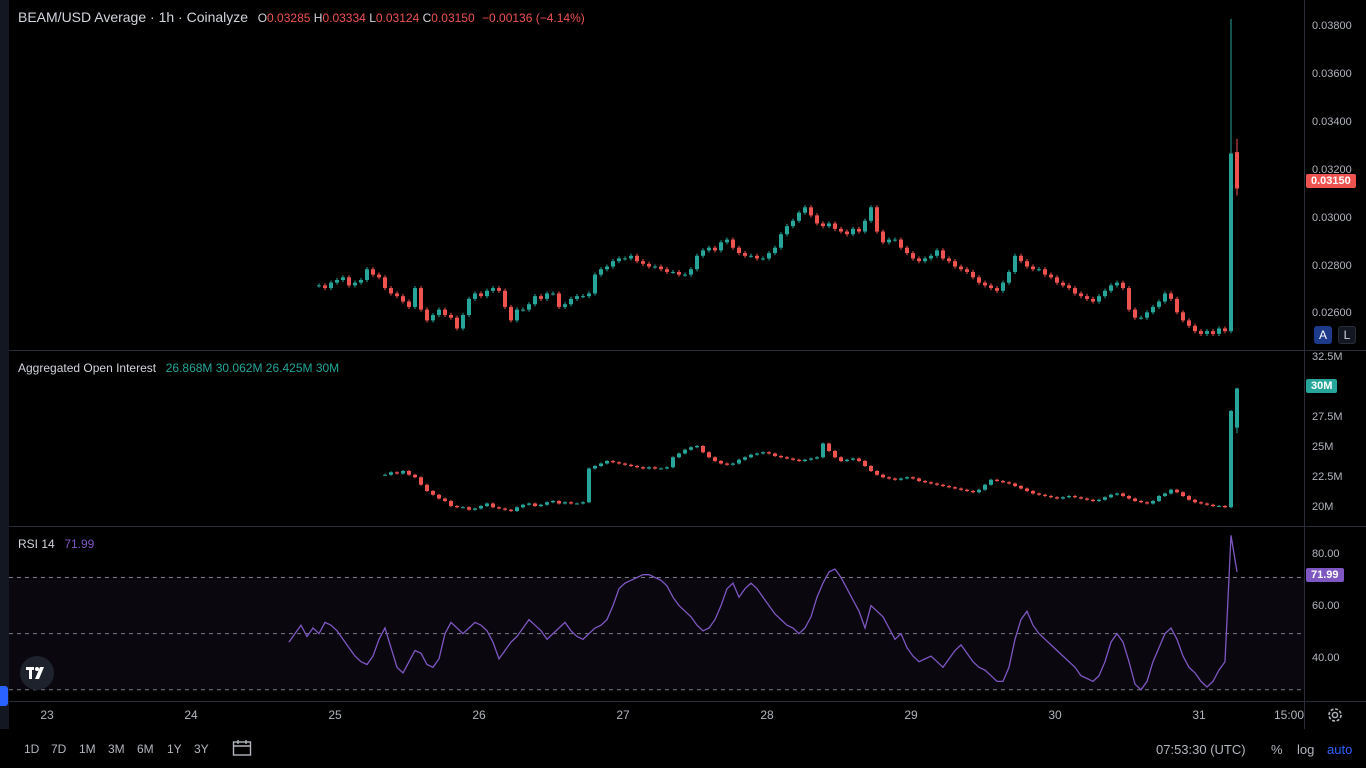  Describe the element at coordinates (116, 749) in the screenshot. I see `range-3m-button: 3M` at that location.